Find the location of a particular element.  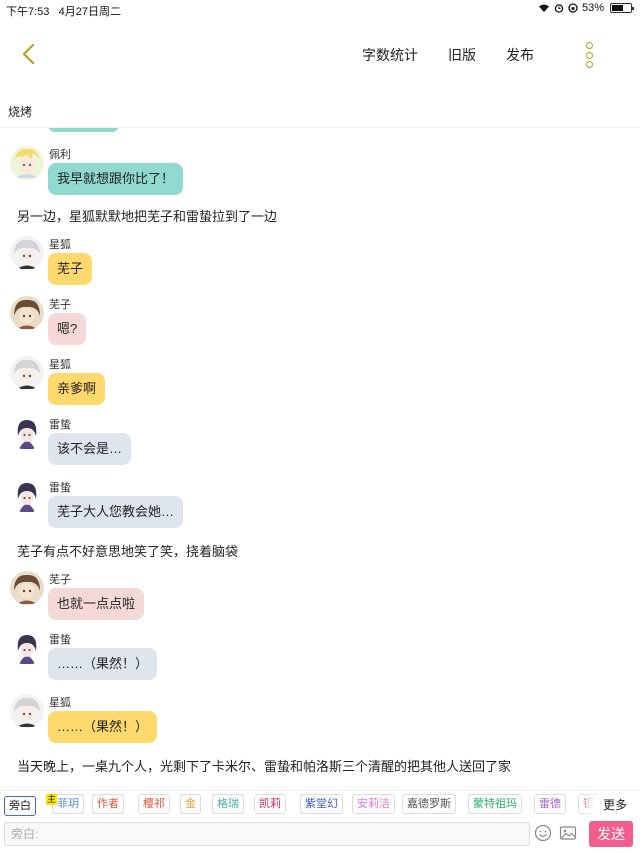

message-input is located at coordinates (267, 834).